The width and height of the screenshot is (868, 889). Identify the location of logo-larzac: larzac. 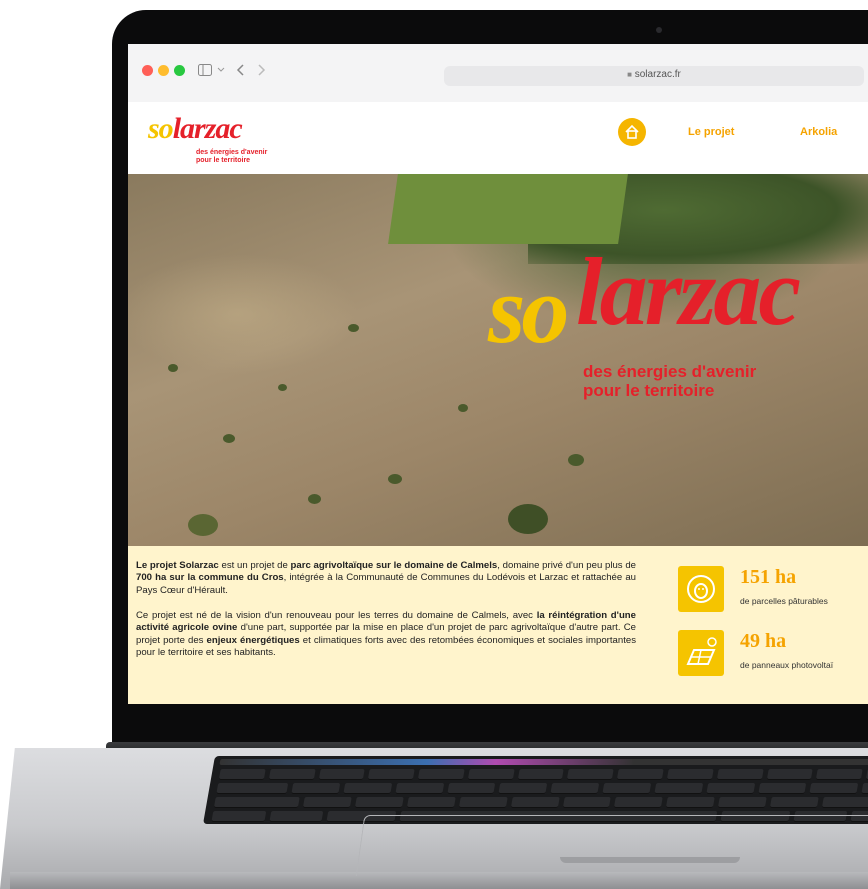
(207, 128).